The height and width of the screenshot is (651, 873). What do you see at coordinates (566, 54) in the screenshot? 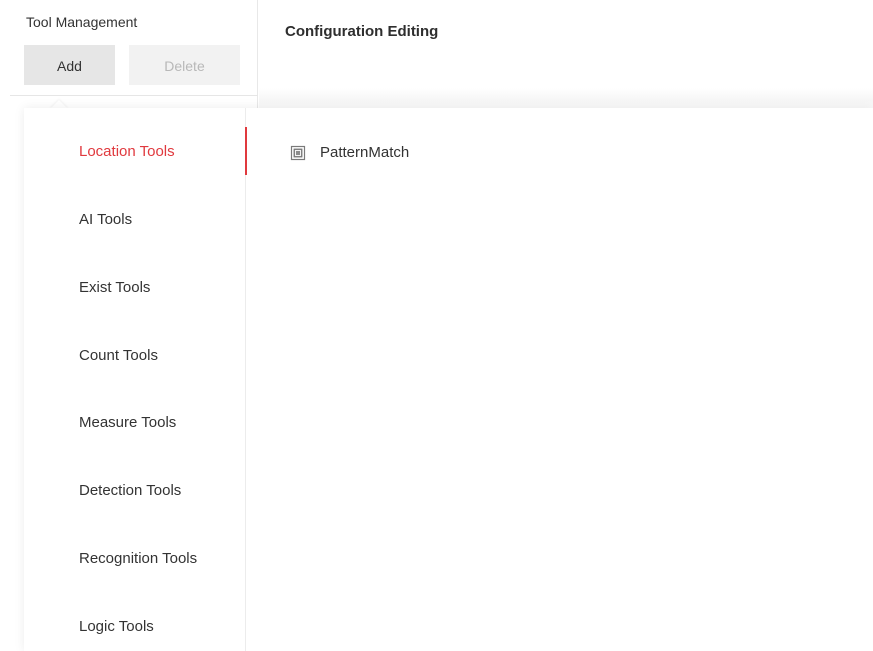
I see `configuration-editing-panel: Configuration Editing` at bounding box center [566, 54].